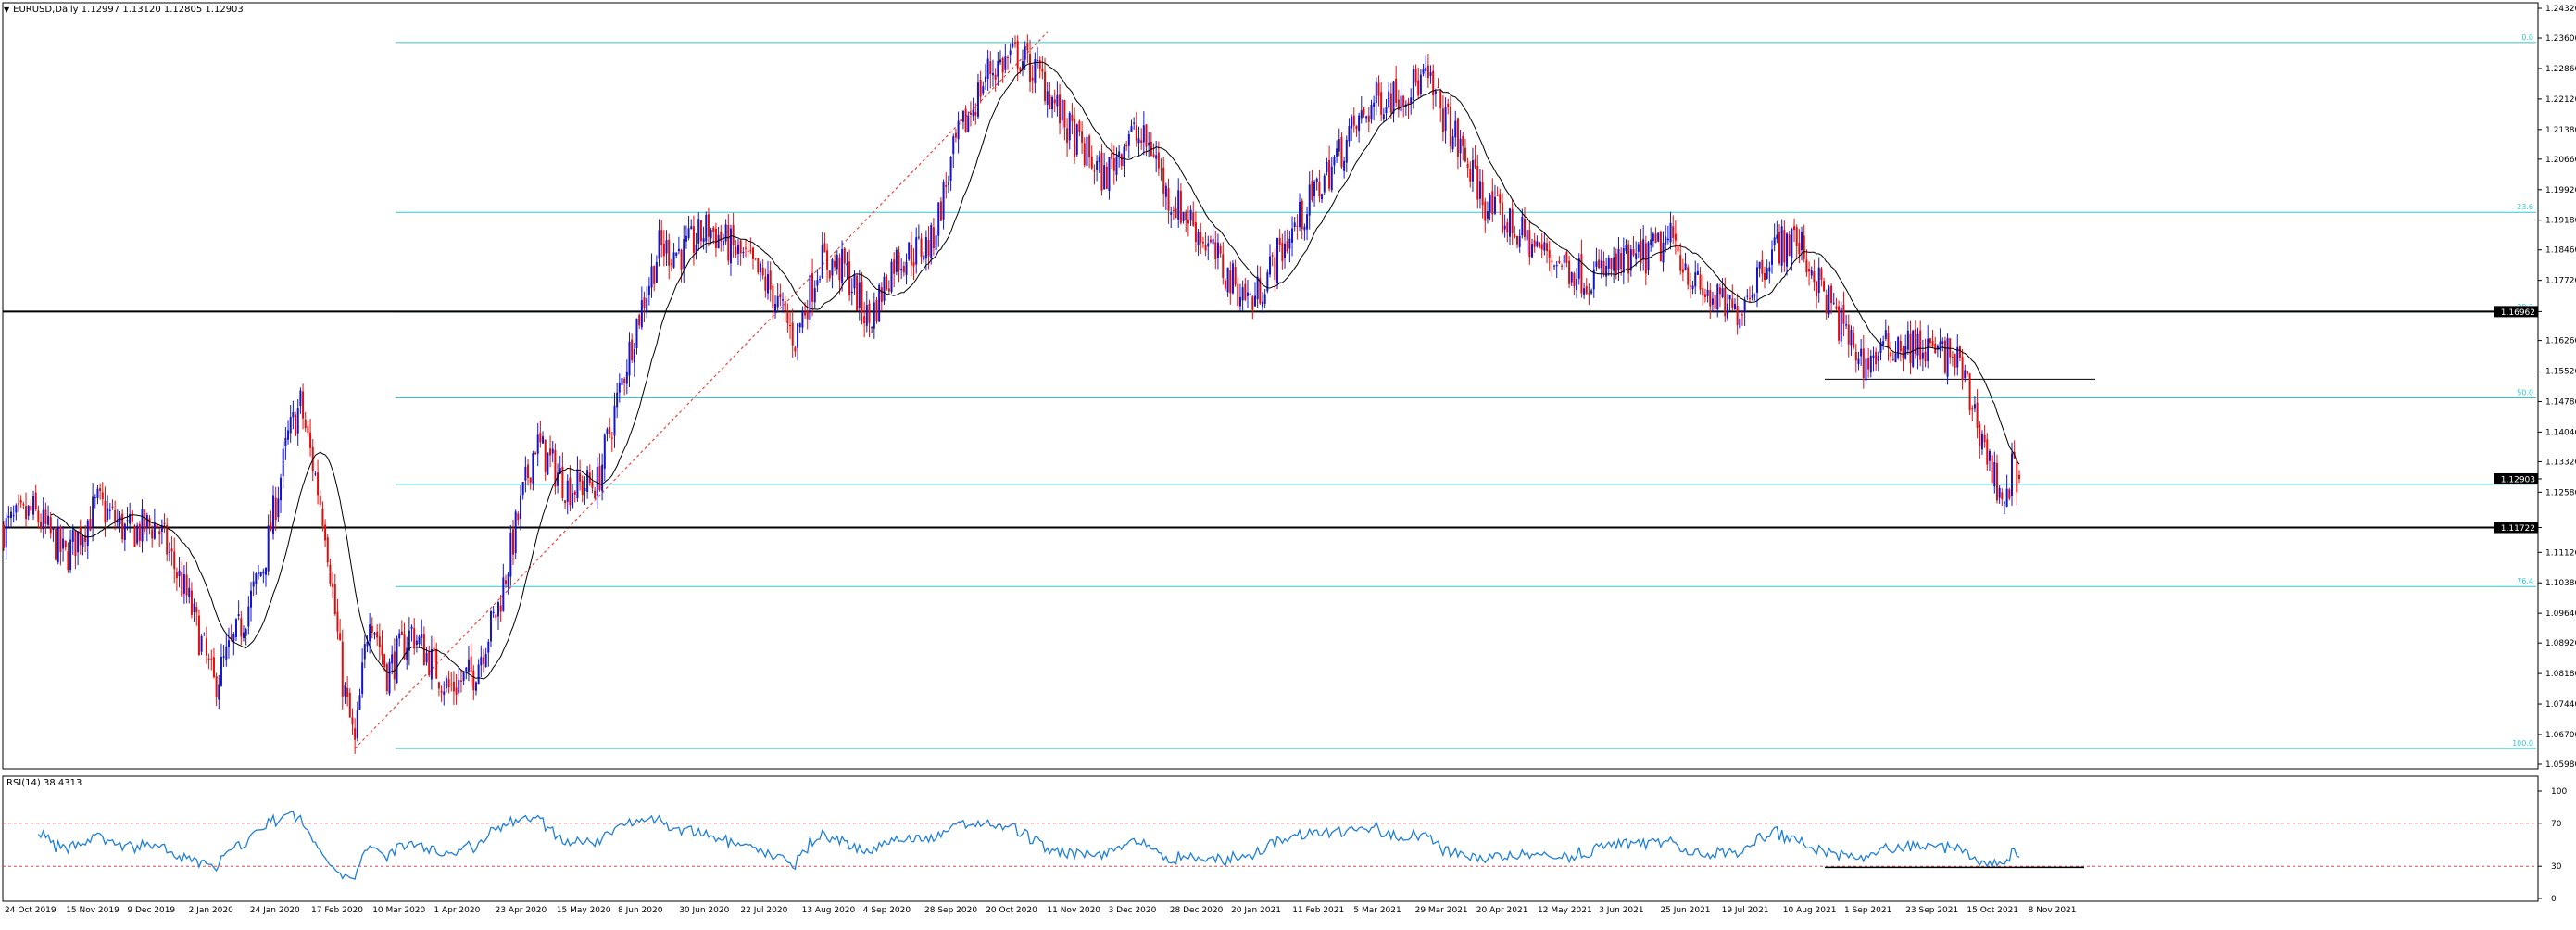 The image size is (2576, 930). Describe the element at coordinates (2560, 130) in the screenshot. I see `price-axis-label: 1.21380` at that location.